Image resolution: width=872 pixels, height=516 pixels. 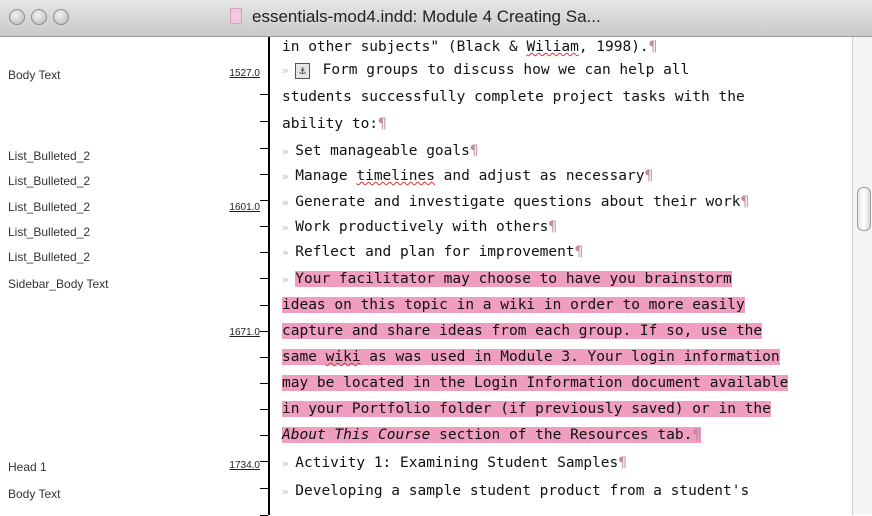 What do you see at coordinates (61, 17) in the screenshot?
I see `zoom-window-button` at bounding box center [61, 17].